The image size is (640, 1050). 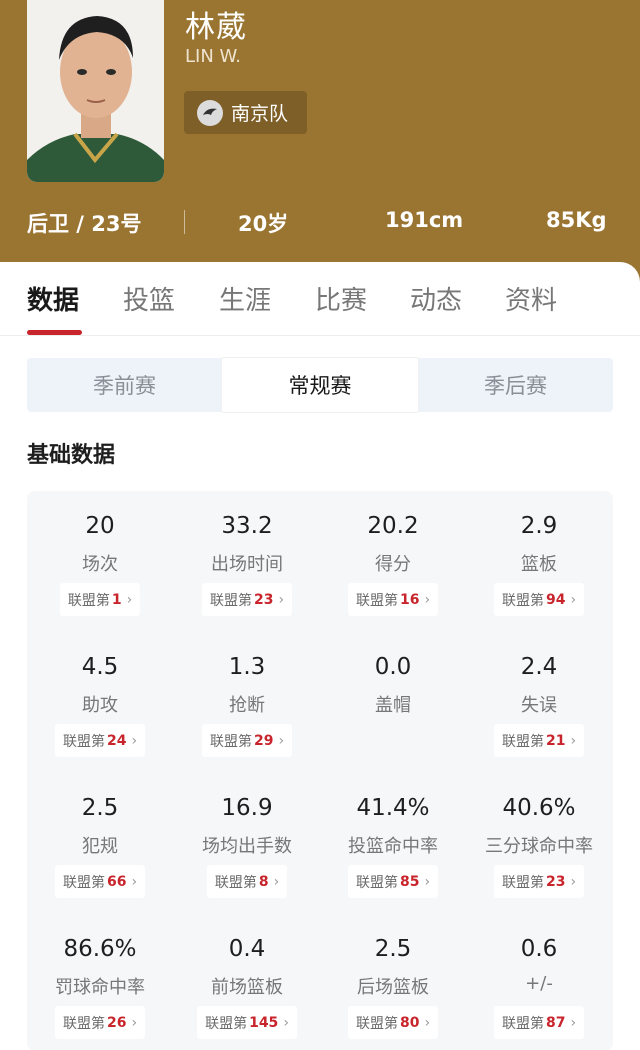 What do you see at coordinates (124, 385) in the screenshot?
I see `segment-preseason: 季前赛` at bounding box center [124, 385].